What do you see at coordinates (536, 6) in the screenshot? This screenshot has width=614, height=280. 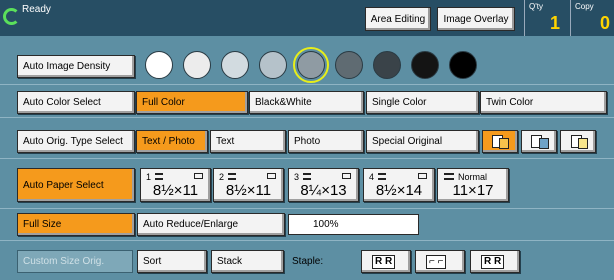 I see `qty-label: Q'ty` at bounding box center [536, 6].